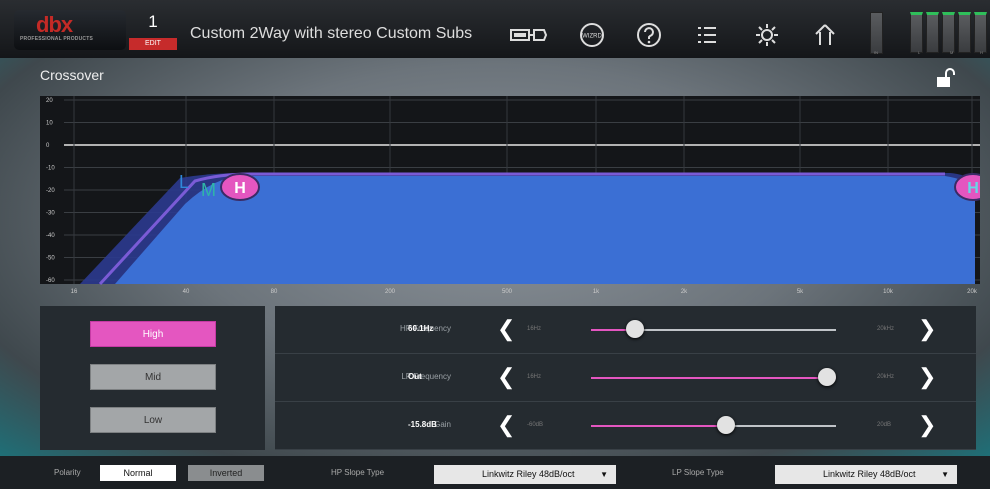  What do you see at coordinates (49, 101) in the screenshot?
I see `y-tick-label: 20` at bounding box center [49, 101].